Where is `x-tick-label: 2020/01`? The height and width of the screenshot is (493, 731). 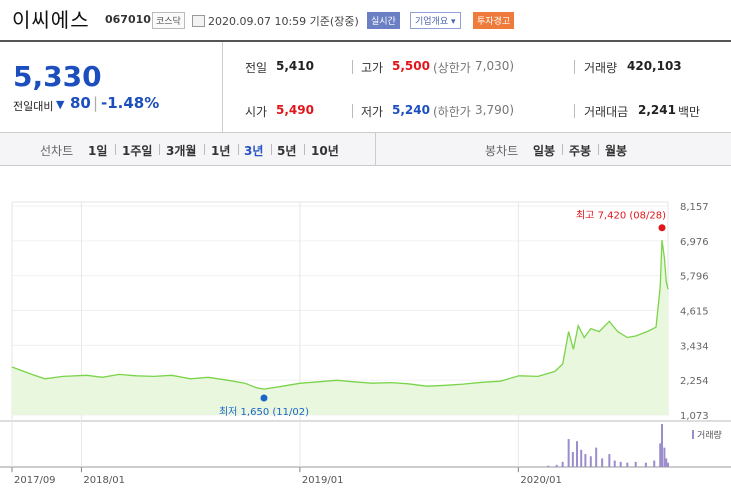 x-tick-label: 2020/01 is located at coordinates (541, 480).